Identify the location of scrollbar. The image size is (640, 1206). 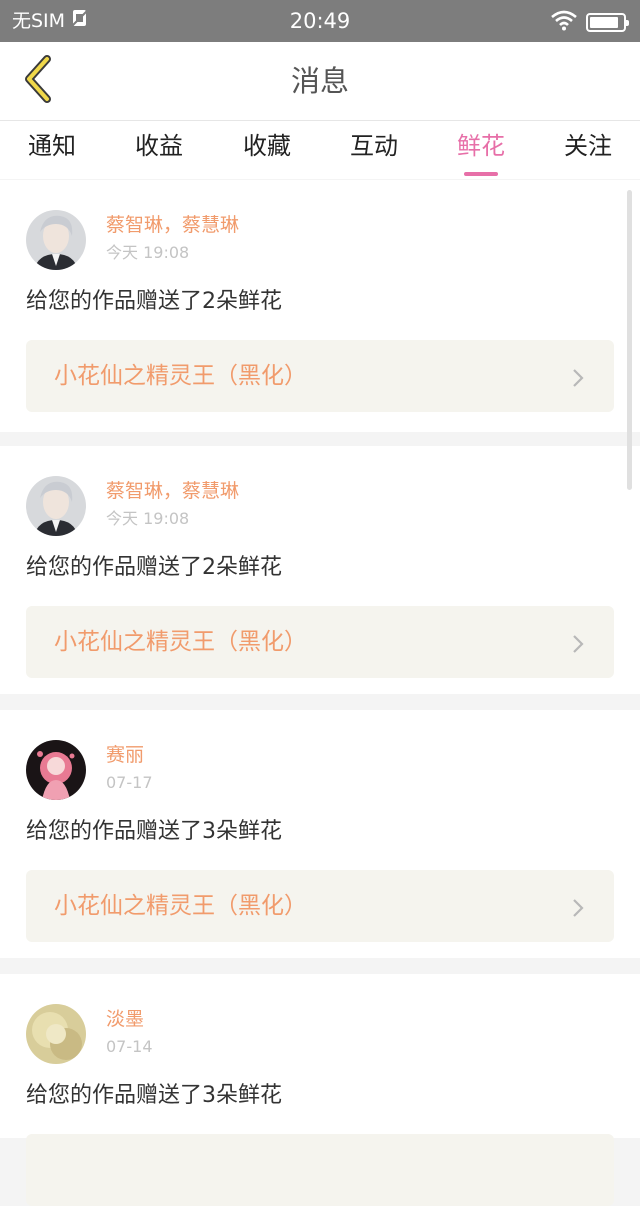
(629, 340).